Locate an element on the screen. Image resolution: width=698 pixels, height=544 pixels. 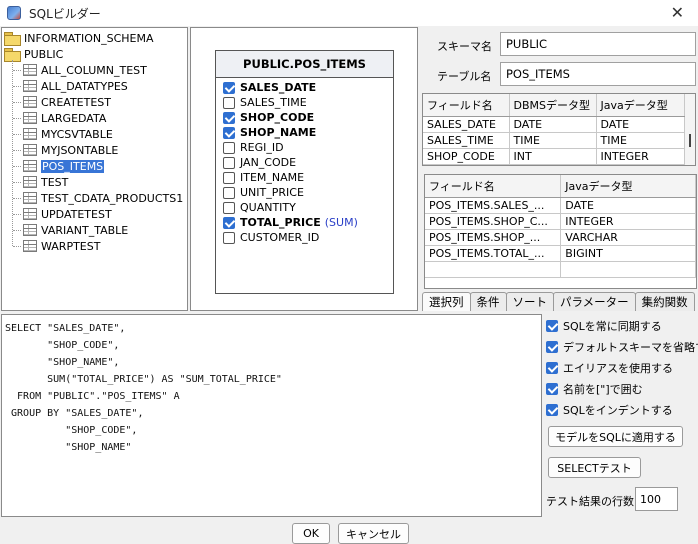
option-row: SQLをインデントする is located at coordinates (609, 410).